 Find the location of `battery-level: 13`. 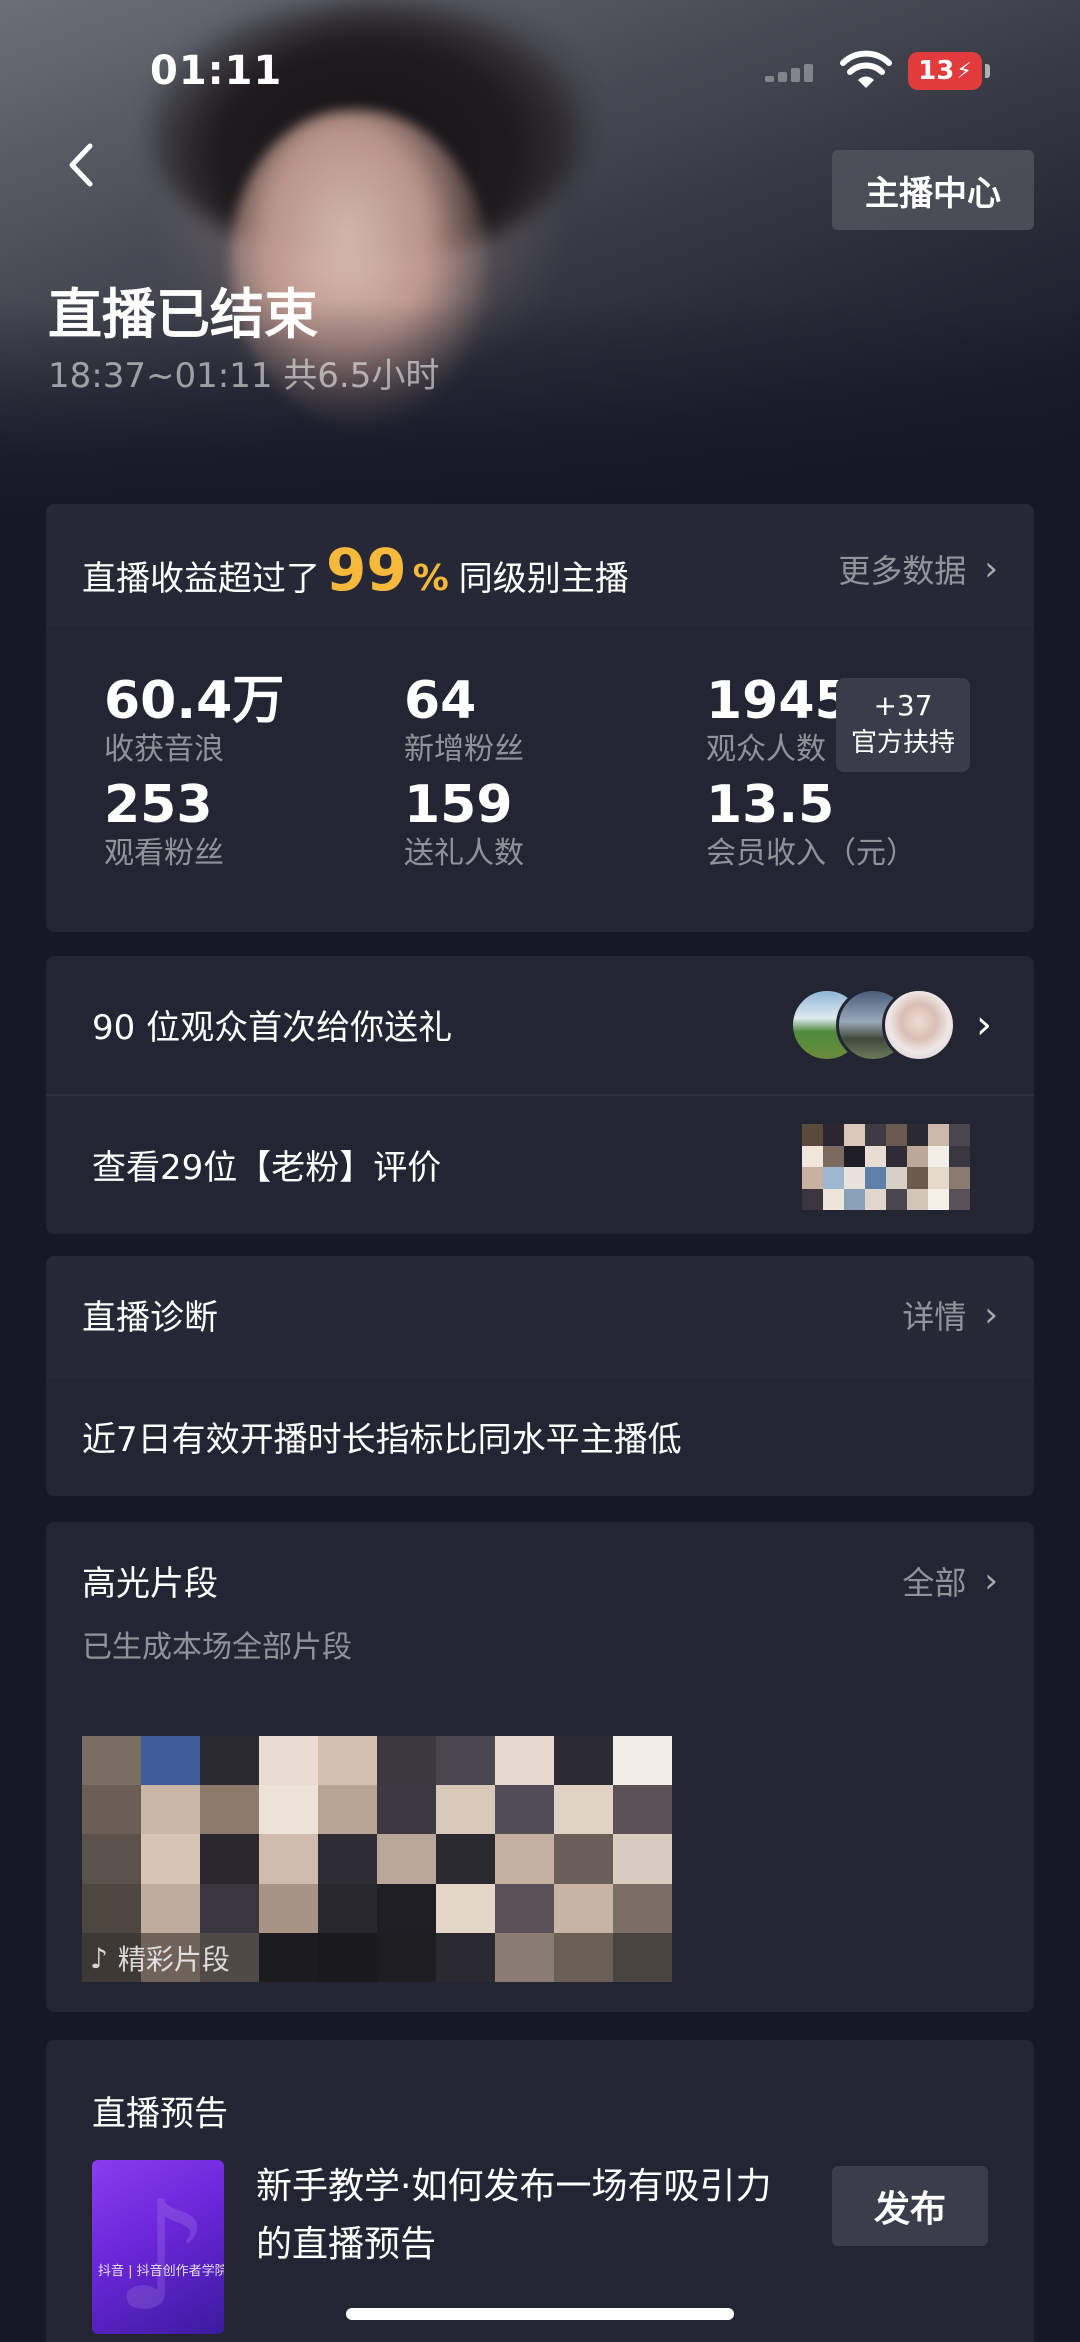

battery-level: 13 is located at coordinates (936, 71).